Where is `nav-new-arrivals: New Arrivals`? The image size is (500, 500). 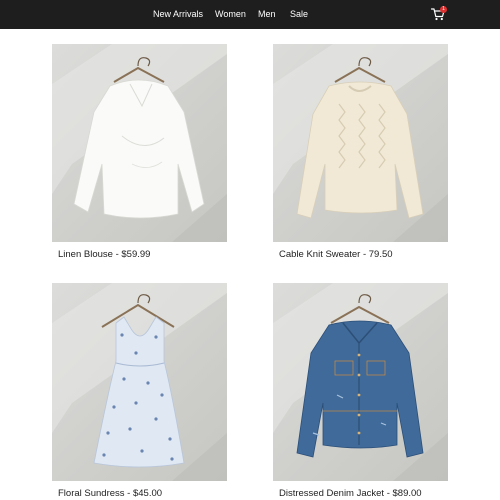 nav-new-arrivals: New Arrivals is located at coordinates (178, 14).